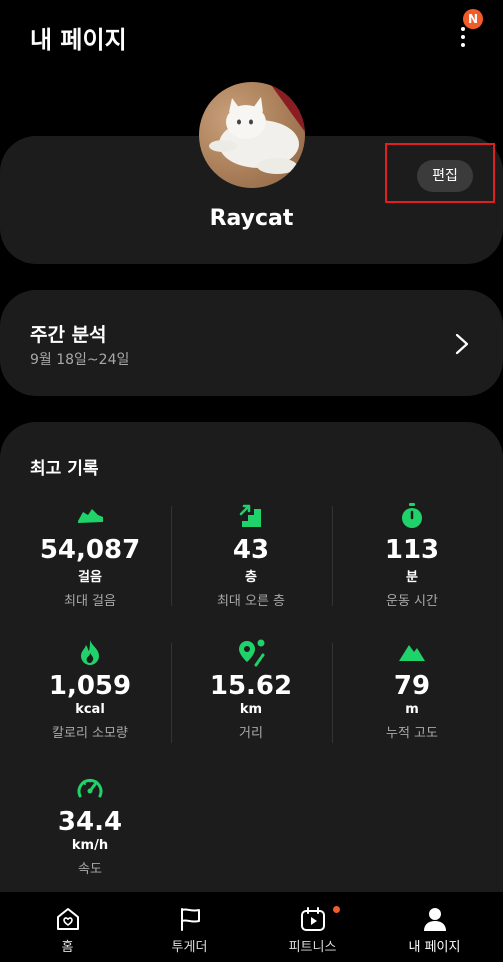  What do you see at coordinates (189, 947) in the screenshot?
I see `nav-label: 투게더` at bounding box center [189, 947].